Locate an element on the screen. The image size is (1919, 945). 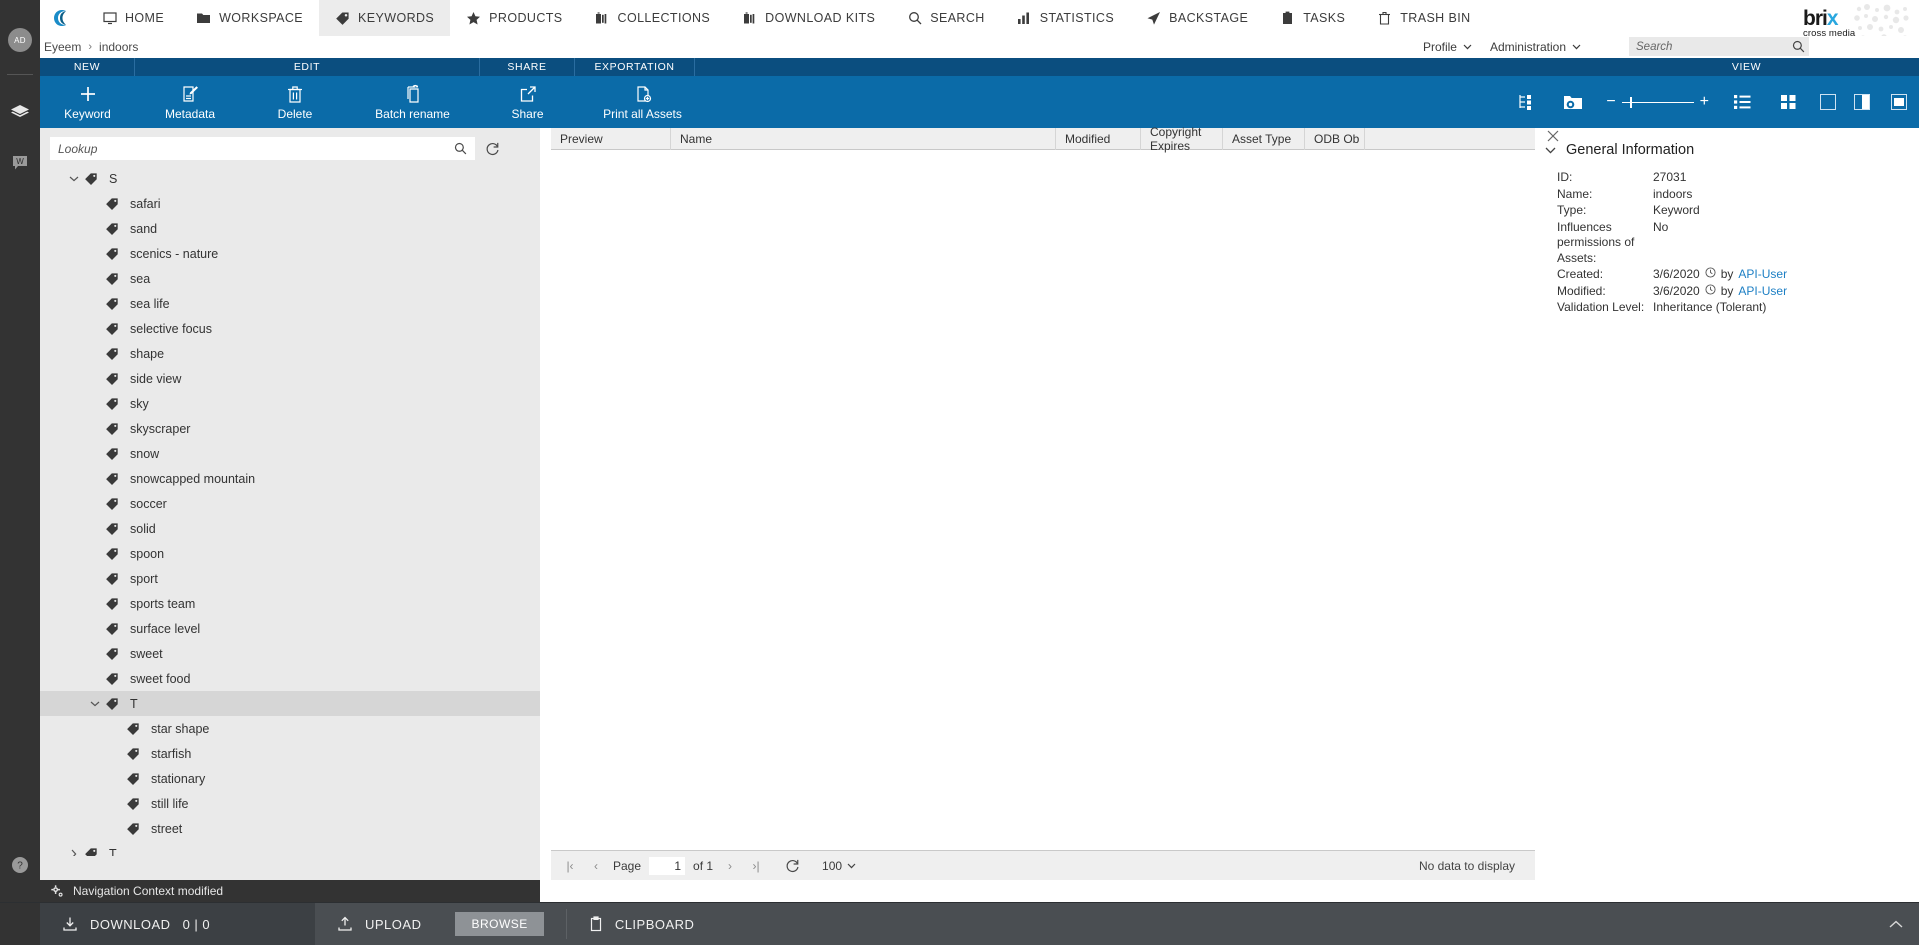
tree-node: sand is located at coordinates (290, 228).